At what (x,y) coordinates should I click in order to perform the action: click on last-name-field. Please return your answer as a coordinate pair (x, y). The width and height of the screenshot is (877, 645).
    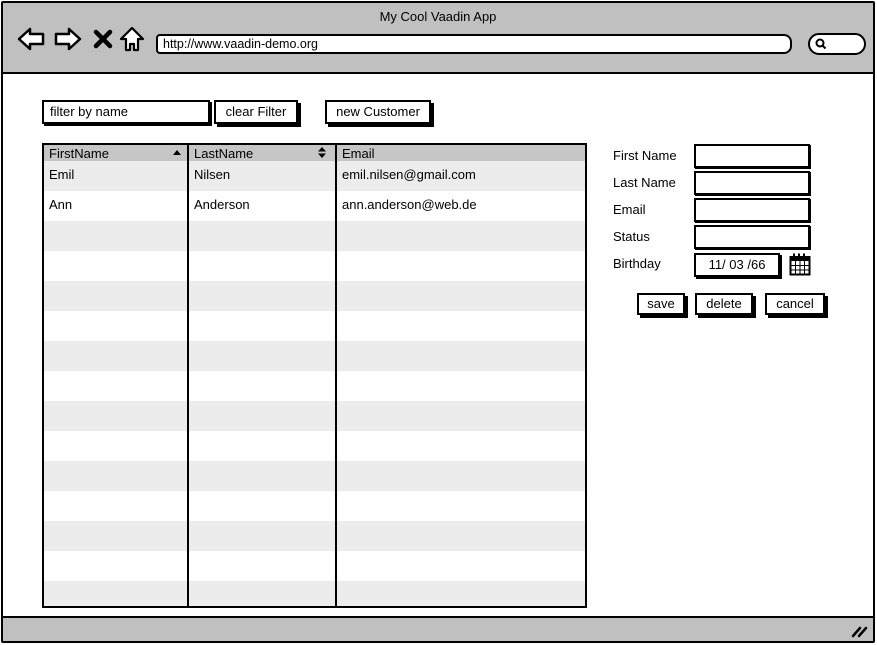
    Looking at the image, I should click on (752, 183).